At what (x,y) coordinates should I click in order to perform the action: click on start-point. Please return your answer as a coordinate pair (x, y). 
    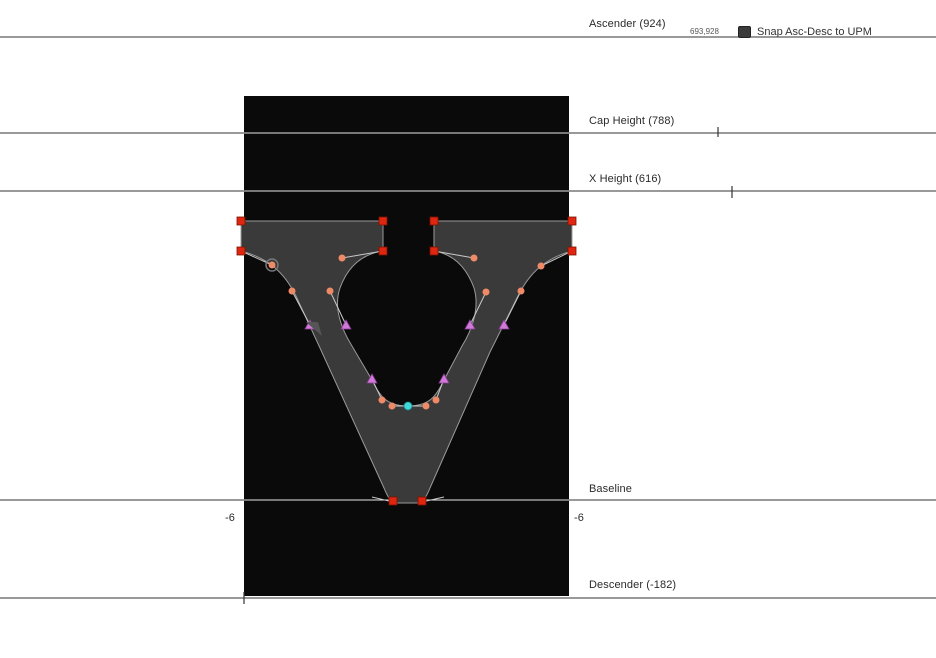
    Looking at the image, I should click on (408, 406).